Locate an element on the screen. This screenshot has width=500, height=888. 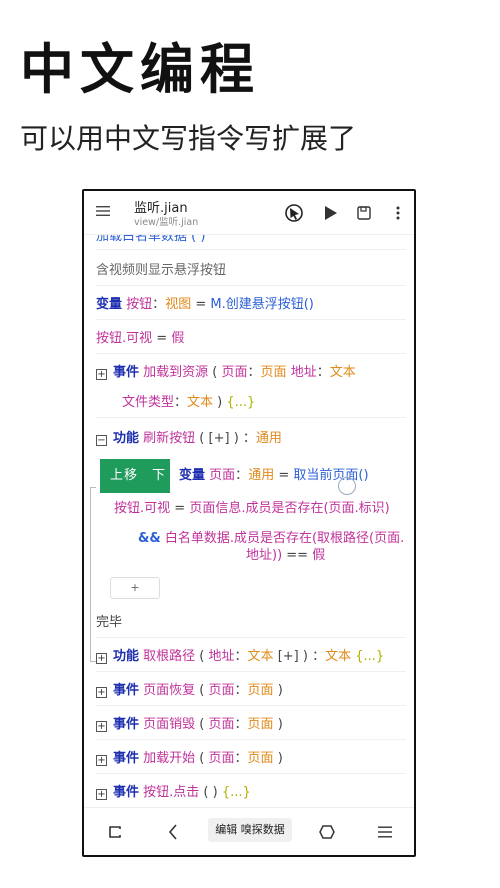
touch-indicator is located at coordinates (347, 486).